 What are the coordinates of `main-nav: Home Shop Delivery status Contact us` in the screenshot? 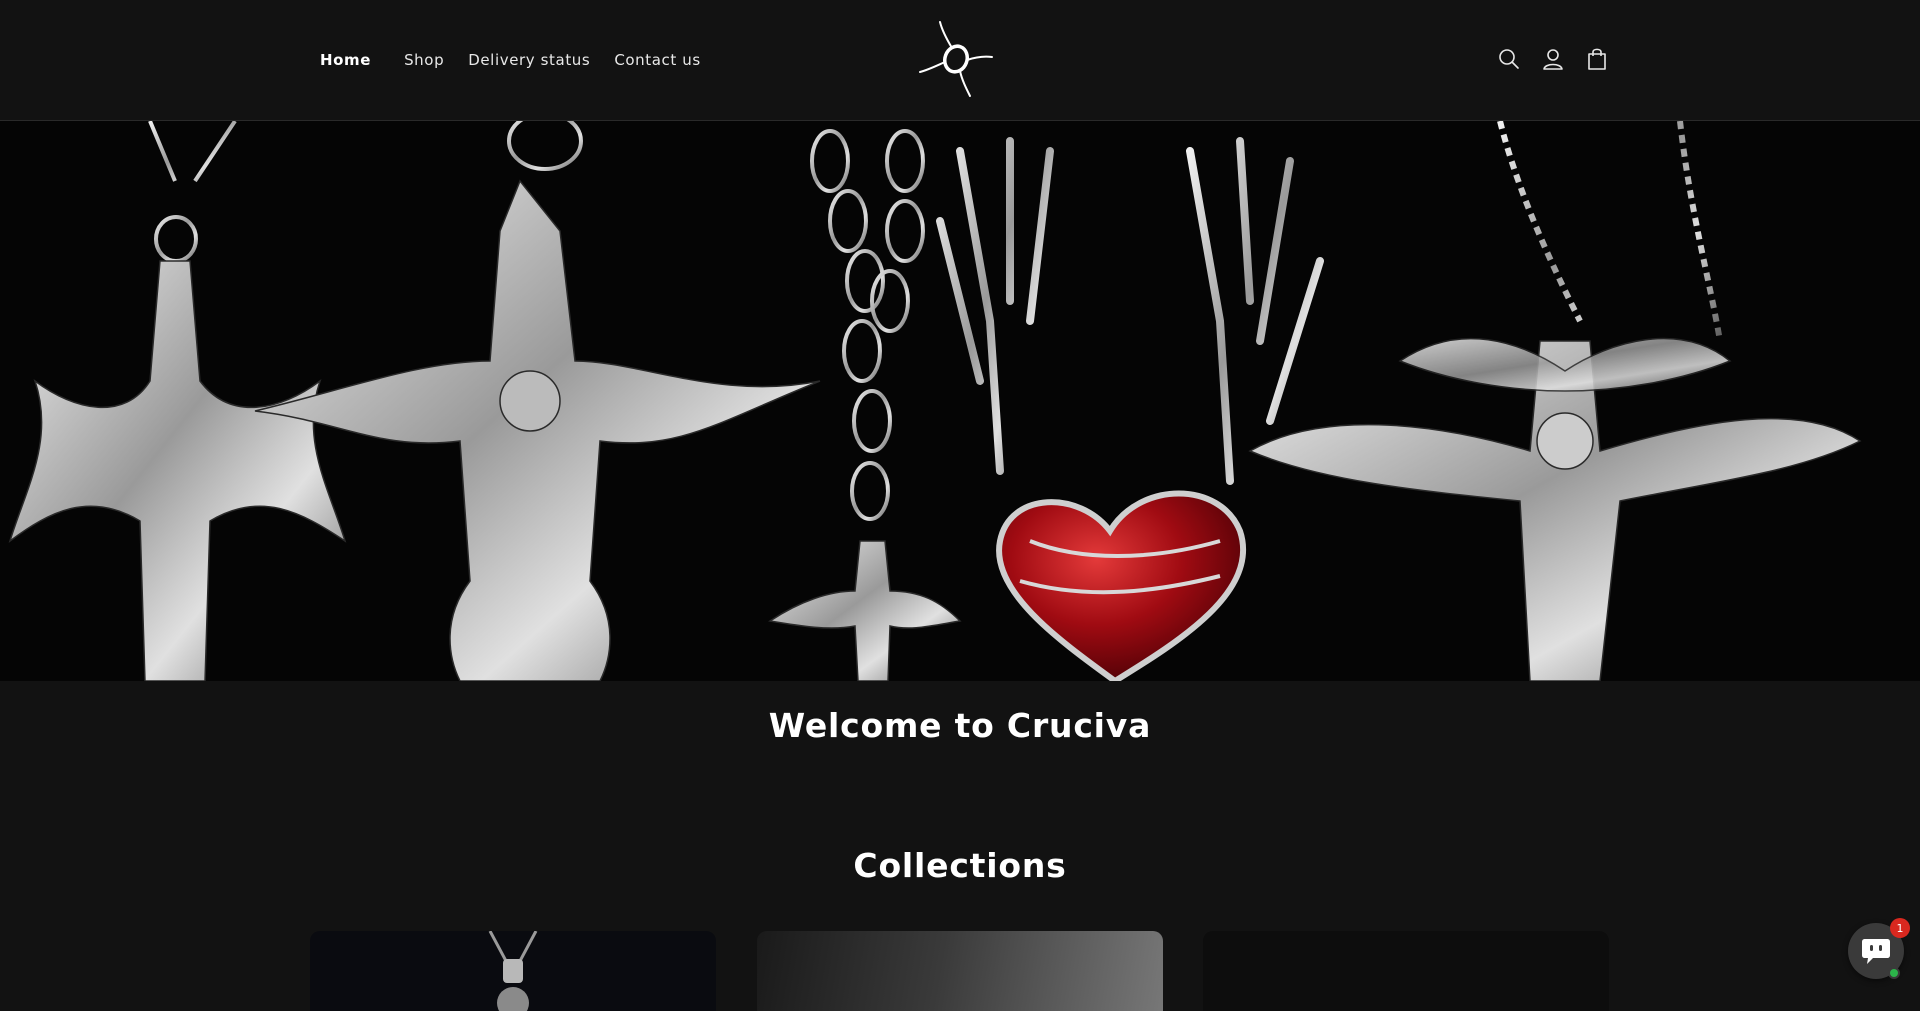 It's located at (522, 60).